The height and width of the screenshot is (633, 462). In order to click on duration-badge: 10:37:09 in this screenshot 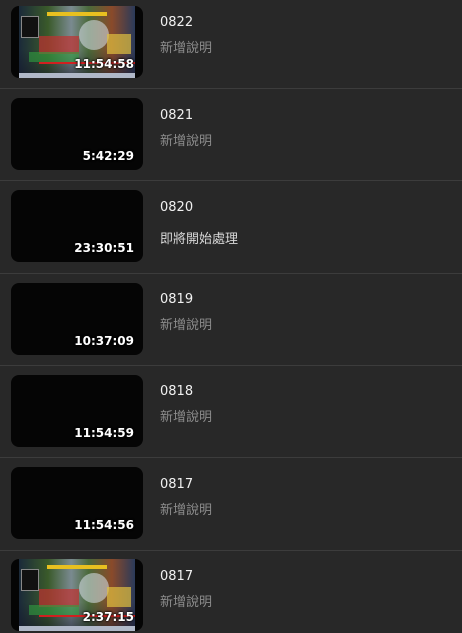, I will do `click(104, 341)`.